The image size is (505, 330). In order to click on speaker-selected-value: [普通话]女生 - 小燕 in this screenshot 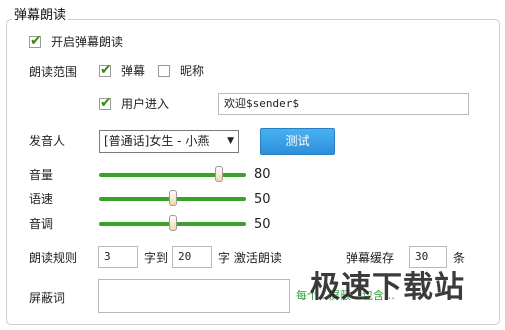, I will do `click(157, 141)`.